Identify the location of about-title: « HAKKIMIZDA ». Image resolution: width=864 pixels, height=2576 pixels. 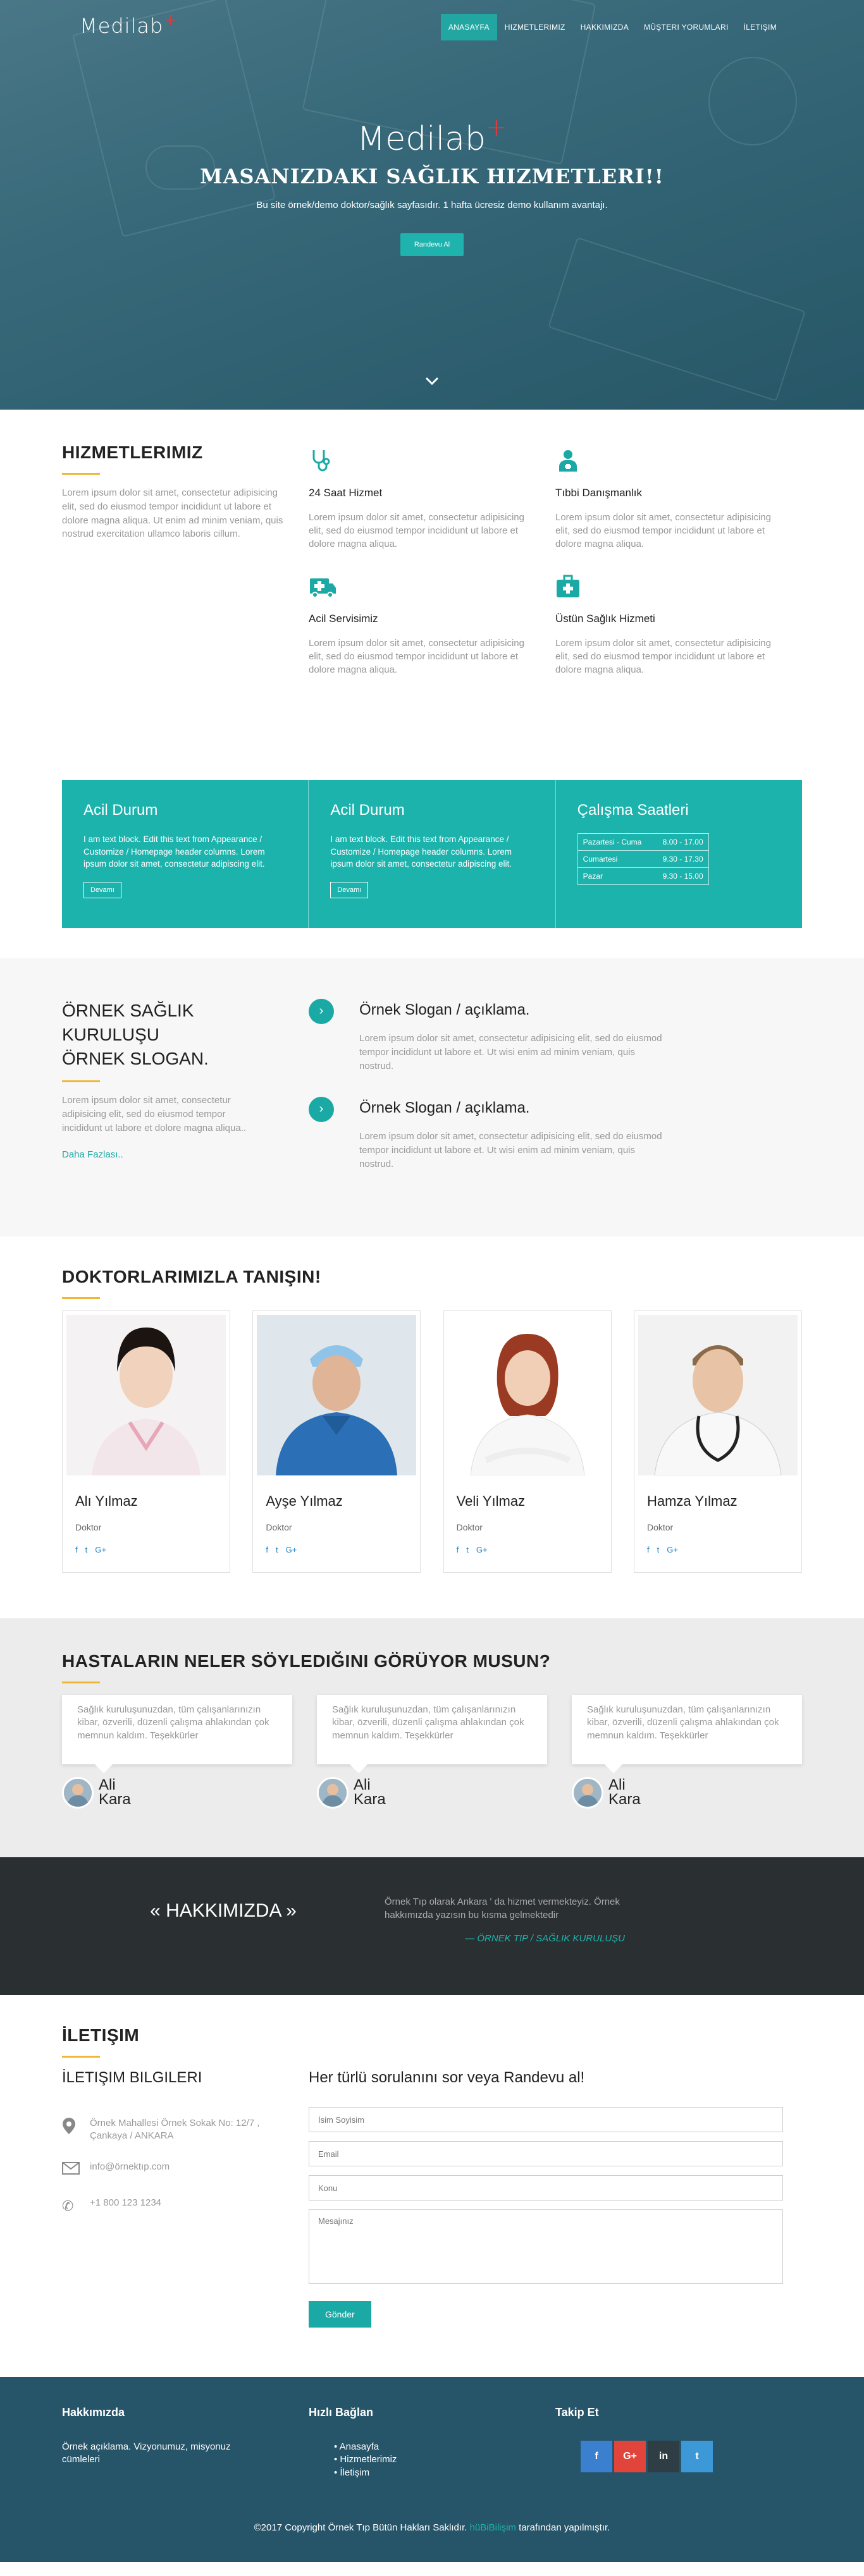
(224, 1910).